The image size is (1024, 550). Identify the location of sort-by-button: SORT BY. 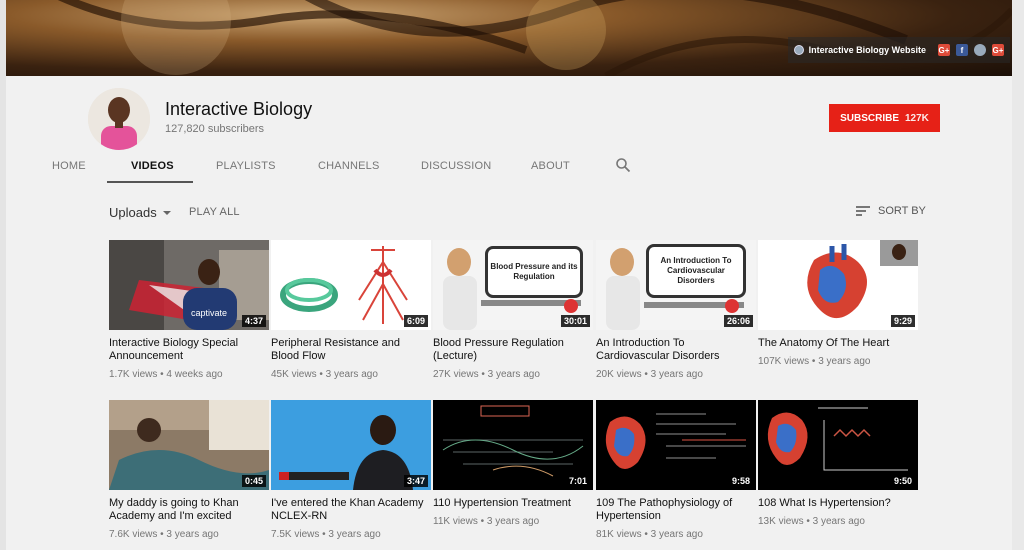
(891, 211).